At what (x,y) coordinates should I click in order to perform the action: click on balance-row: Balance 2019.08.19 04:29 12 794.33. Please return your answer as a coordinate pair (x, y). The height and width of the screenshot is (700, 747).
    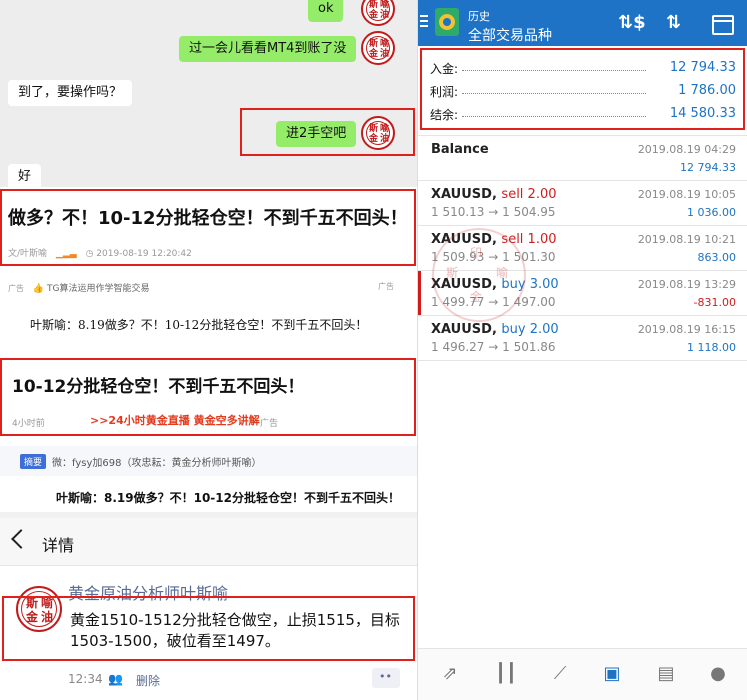
    Looking at the image, I should click on (582, 158).